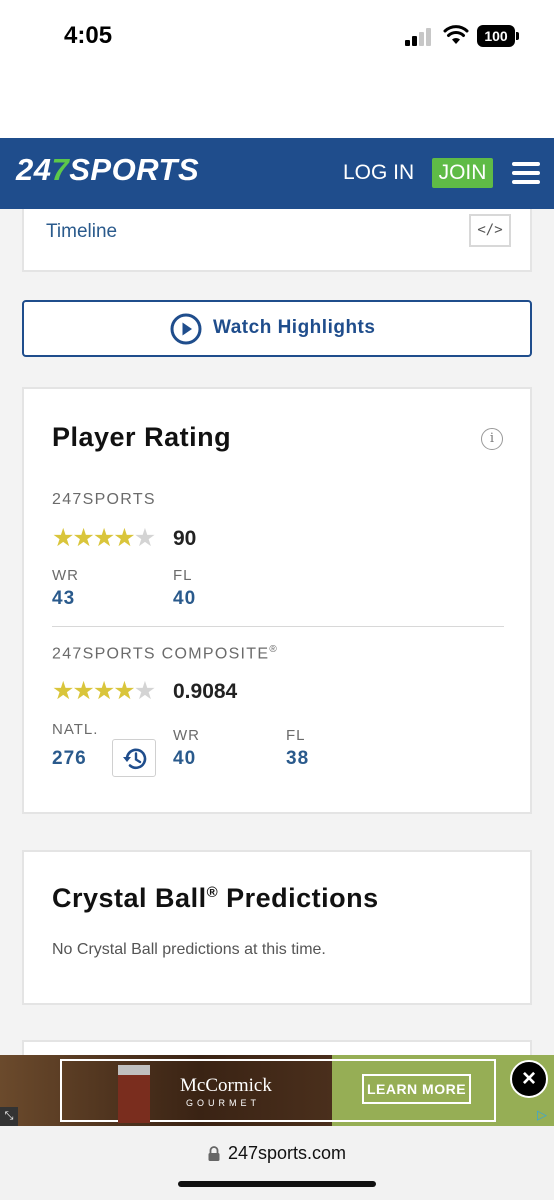  Describe the element at coordinates (226, 1085) in the screenshot. I see `ad-brand: McCormick` at that location.